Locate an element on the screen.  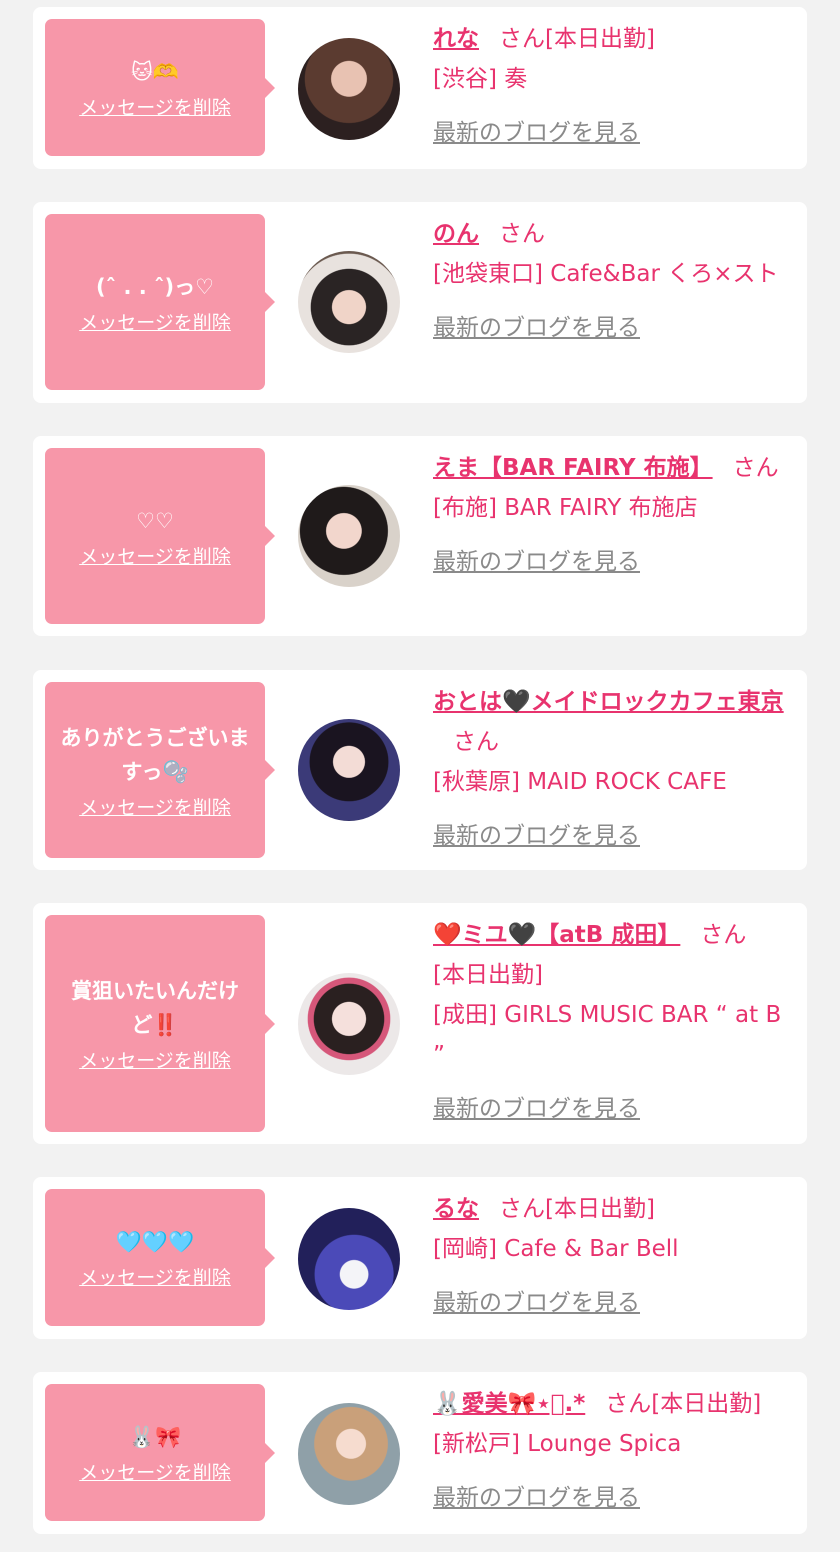
message-text: (ˆ . . ˆ)っ♡ is located at coordinates (155, 286).